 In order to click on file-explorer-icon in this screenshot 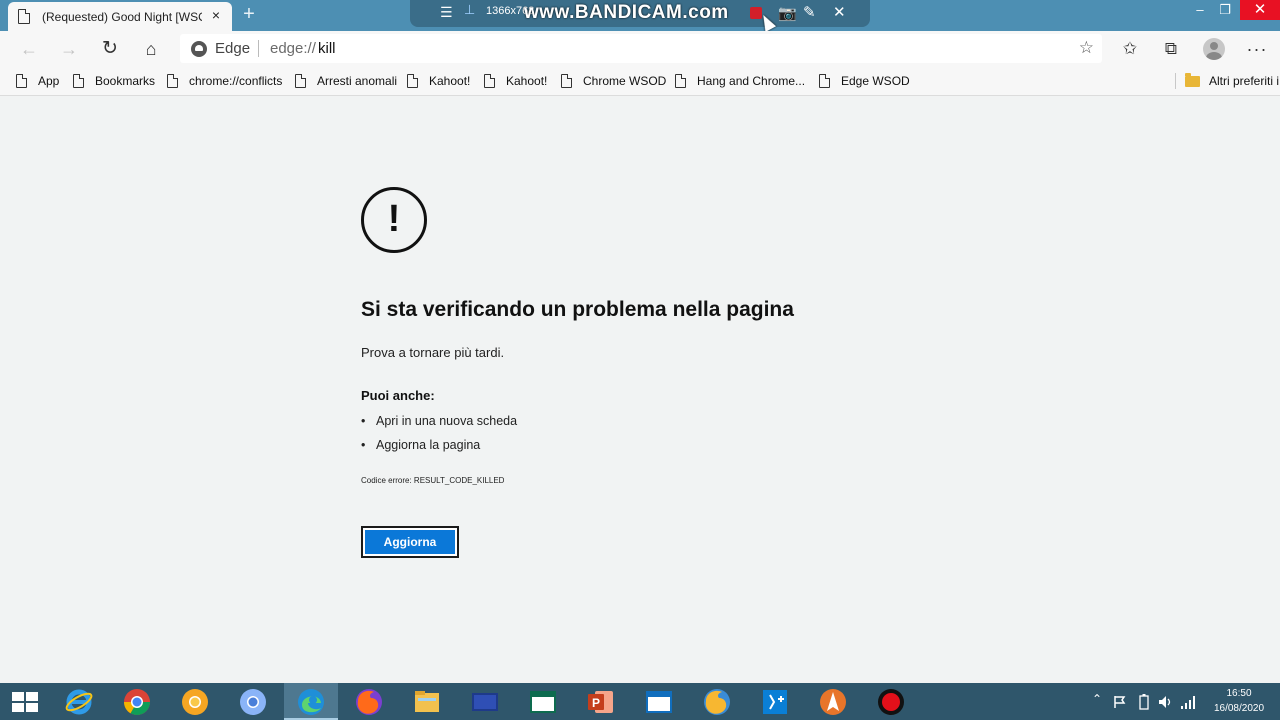, I will do `click(427, 702)`.